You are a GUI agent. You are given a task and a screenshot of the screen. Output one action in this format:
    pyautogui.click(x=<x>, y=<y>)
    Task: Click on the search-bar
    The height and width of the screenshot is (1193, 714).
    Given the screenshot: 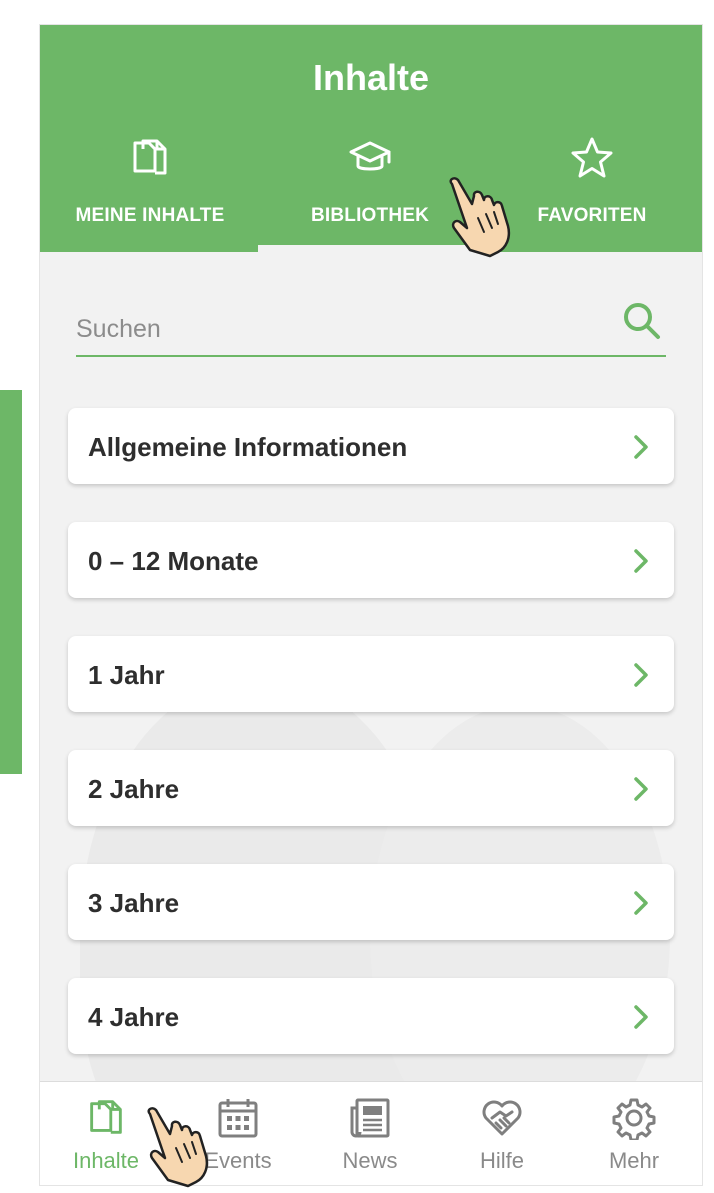 What is the action you would take?
    pyautogui.click(x=371, y=330)
    